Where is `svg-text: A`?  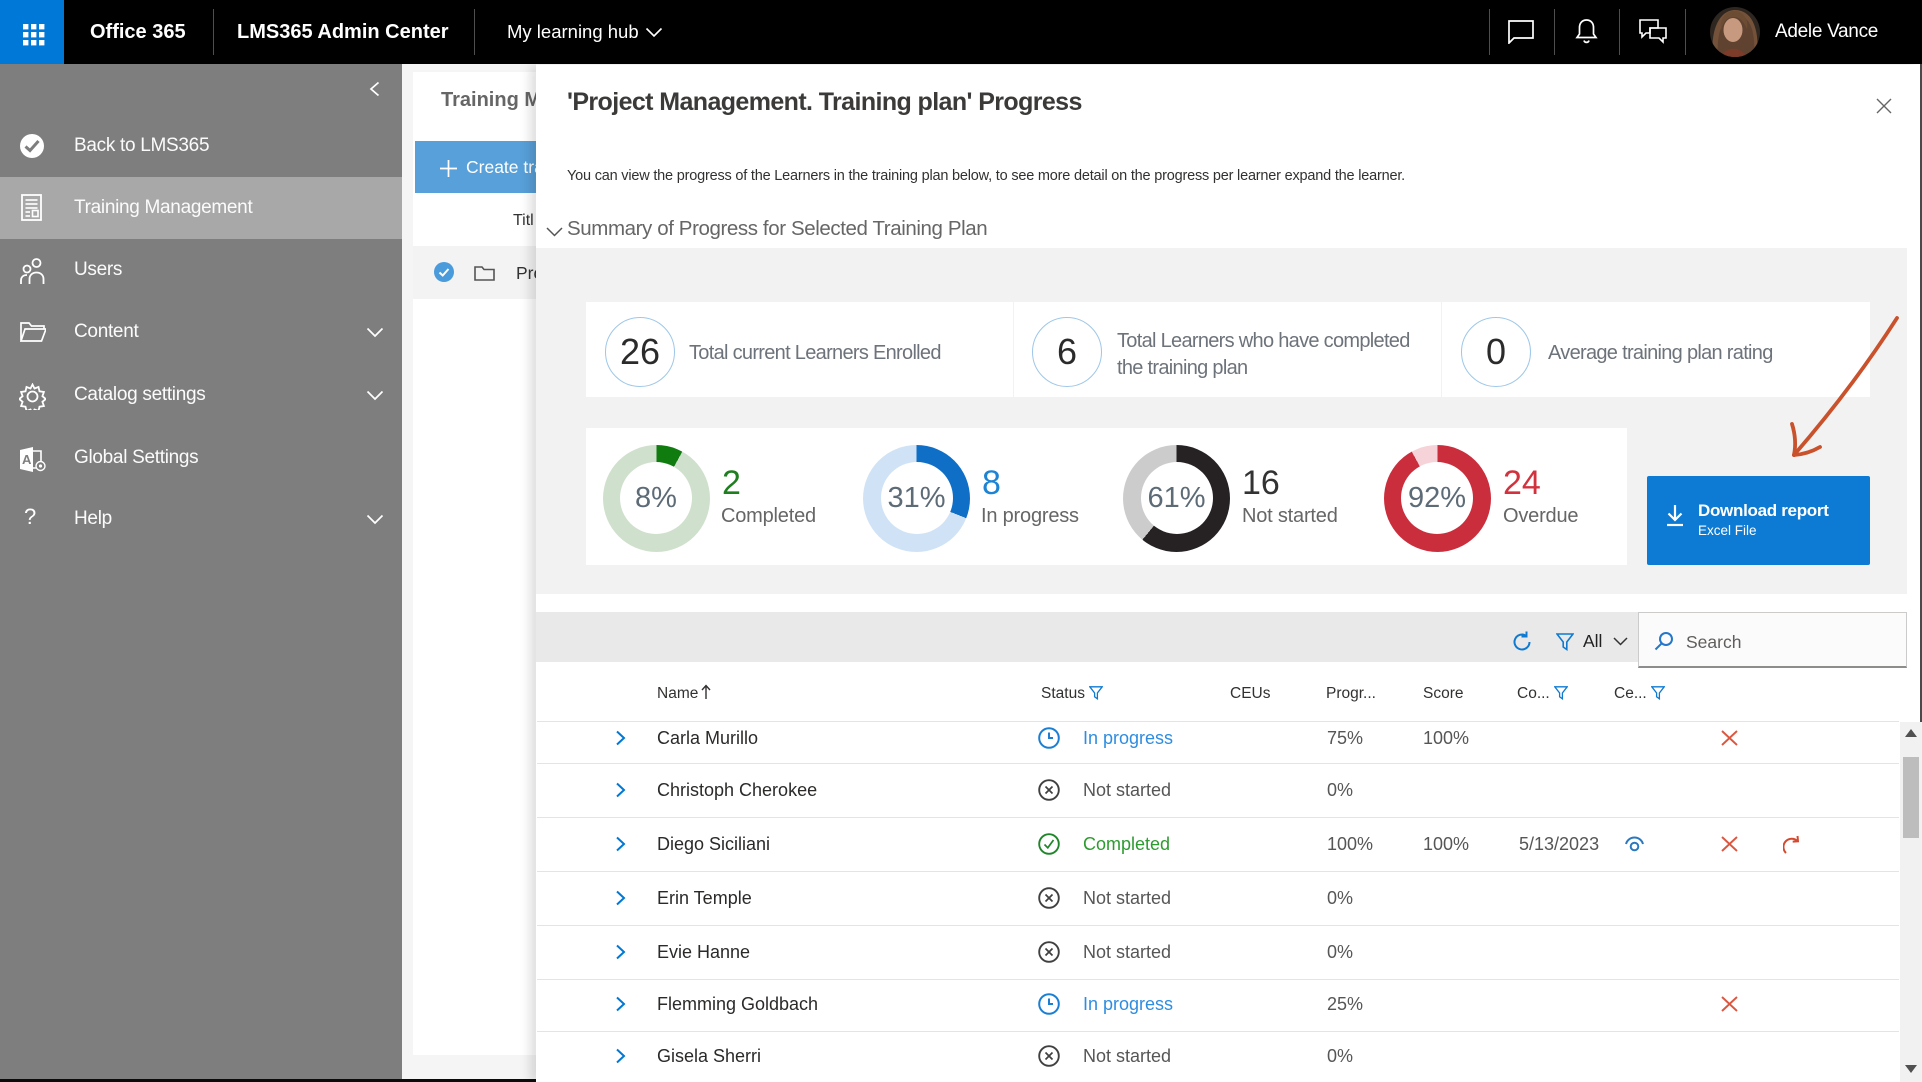 svg-text: A is located at coordinates (27, 459).